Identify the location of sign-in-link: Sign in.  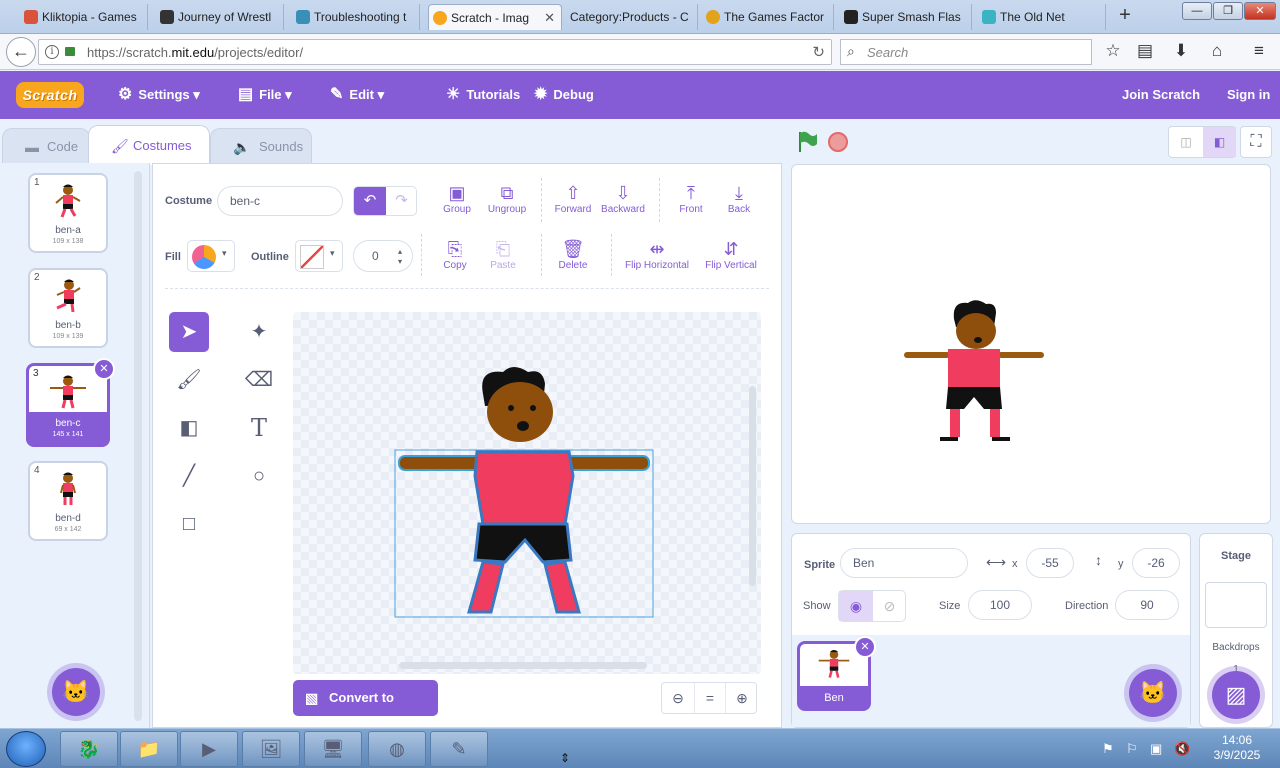
(1248, 95).